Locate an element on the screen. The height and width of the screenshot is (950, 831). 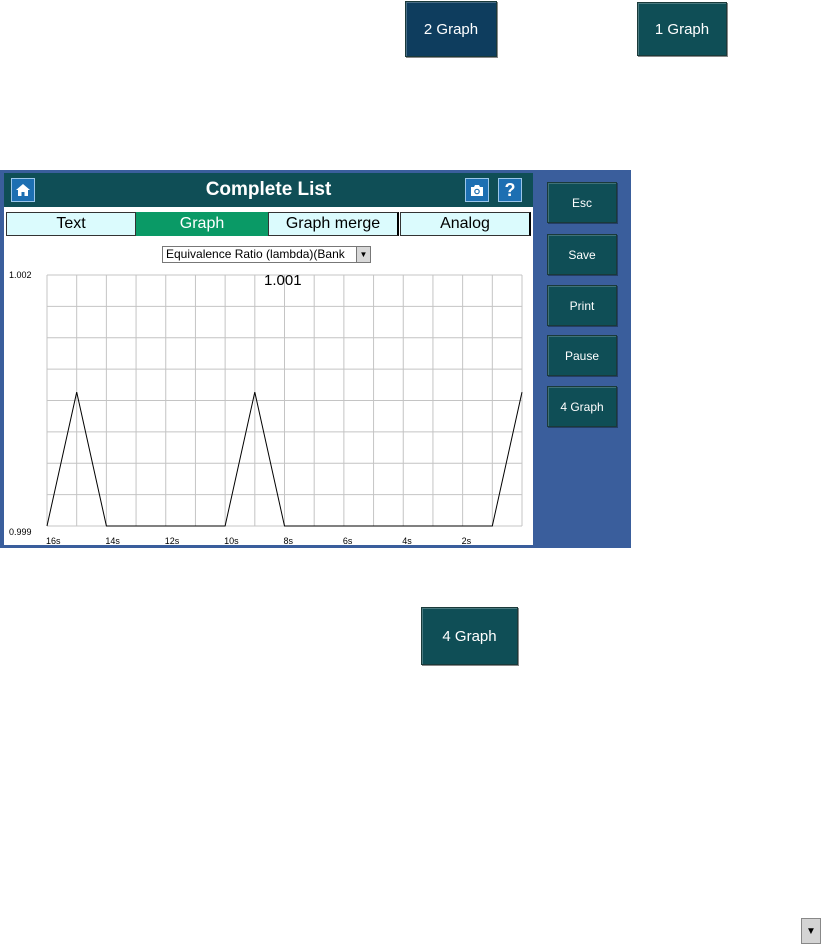
tab-graph-merge: Graph merge is located at coordinates (333, 224).